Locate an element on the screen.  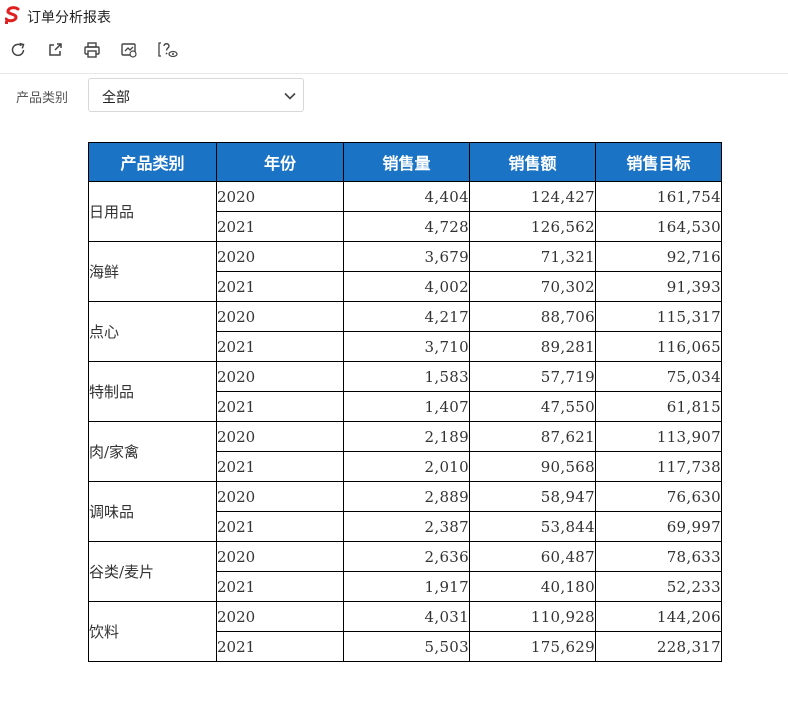
target-cell: 52,233 is located at coordinates (658, 586).